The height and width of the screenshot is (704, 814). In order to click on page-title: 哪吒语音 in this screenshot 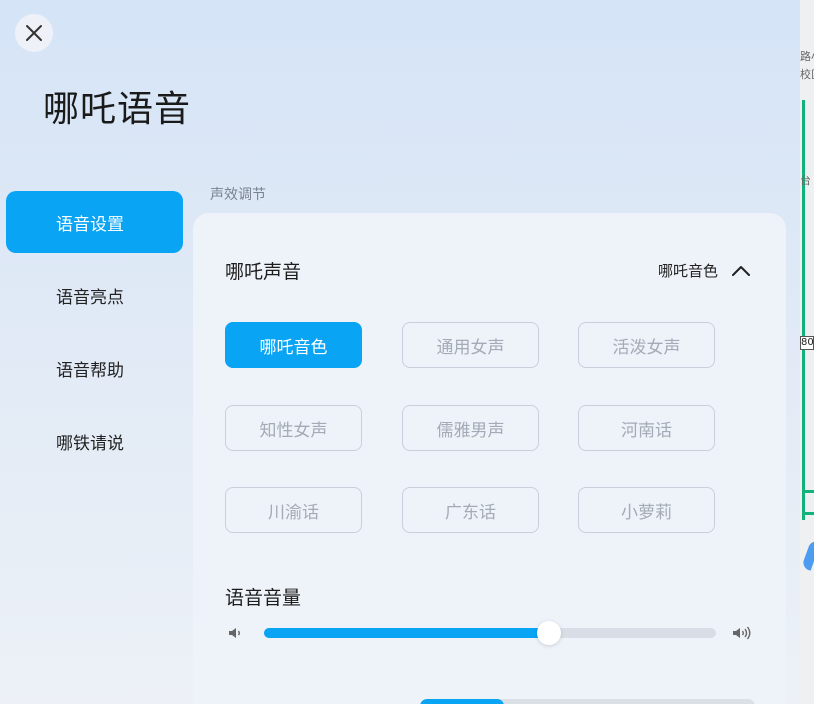, I will do `click(117, 109)`.